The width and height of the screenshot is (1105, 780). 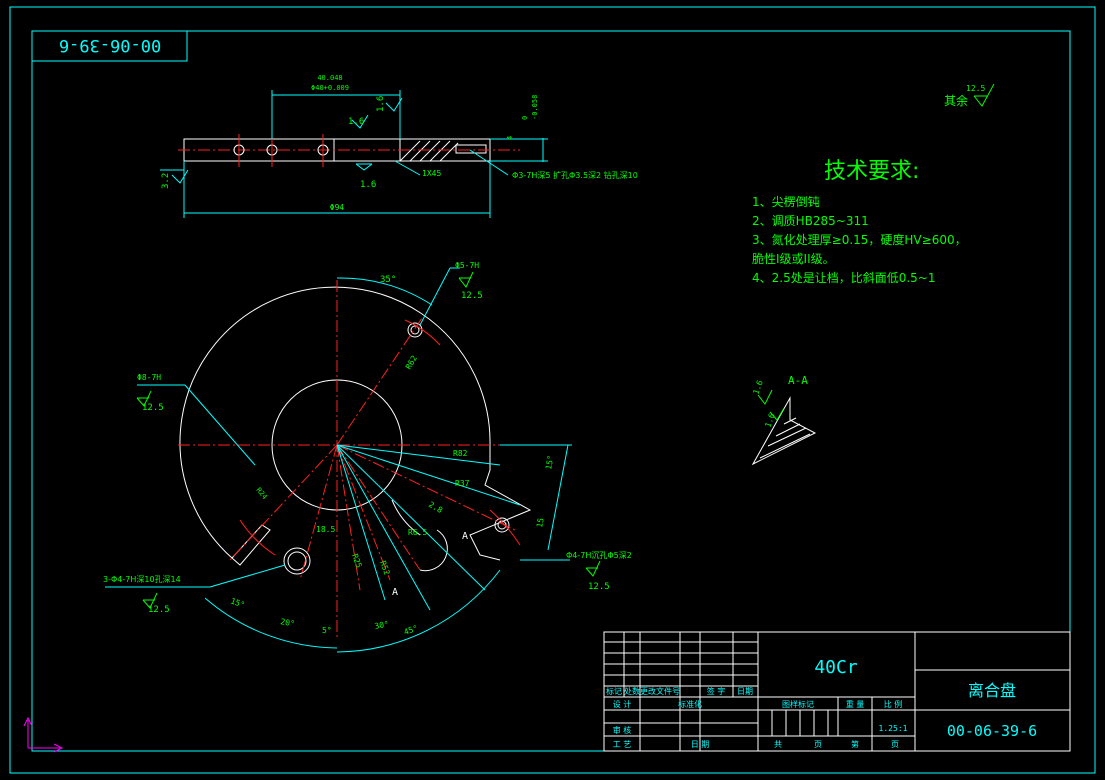 What do you see at coordinates (622, 730) in the screenshot?
I see `svg-text: 审 核` at bounding box center [622, 730].